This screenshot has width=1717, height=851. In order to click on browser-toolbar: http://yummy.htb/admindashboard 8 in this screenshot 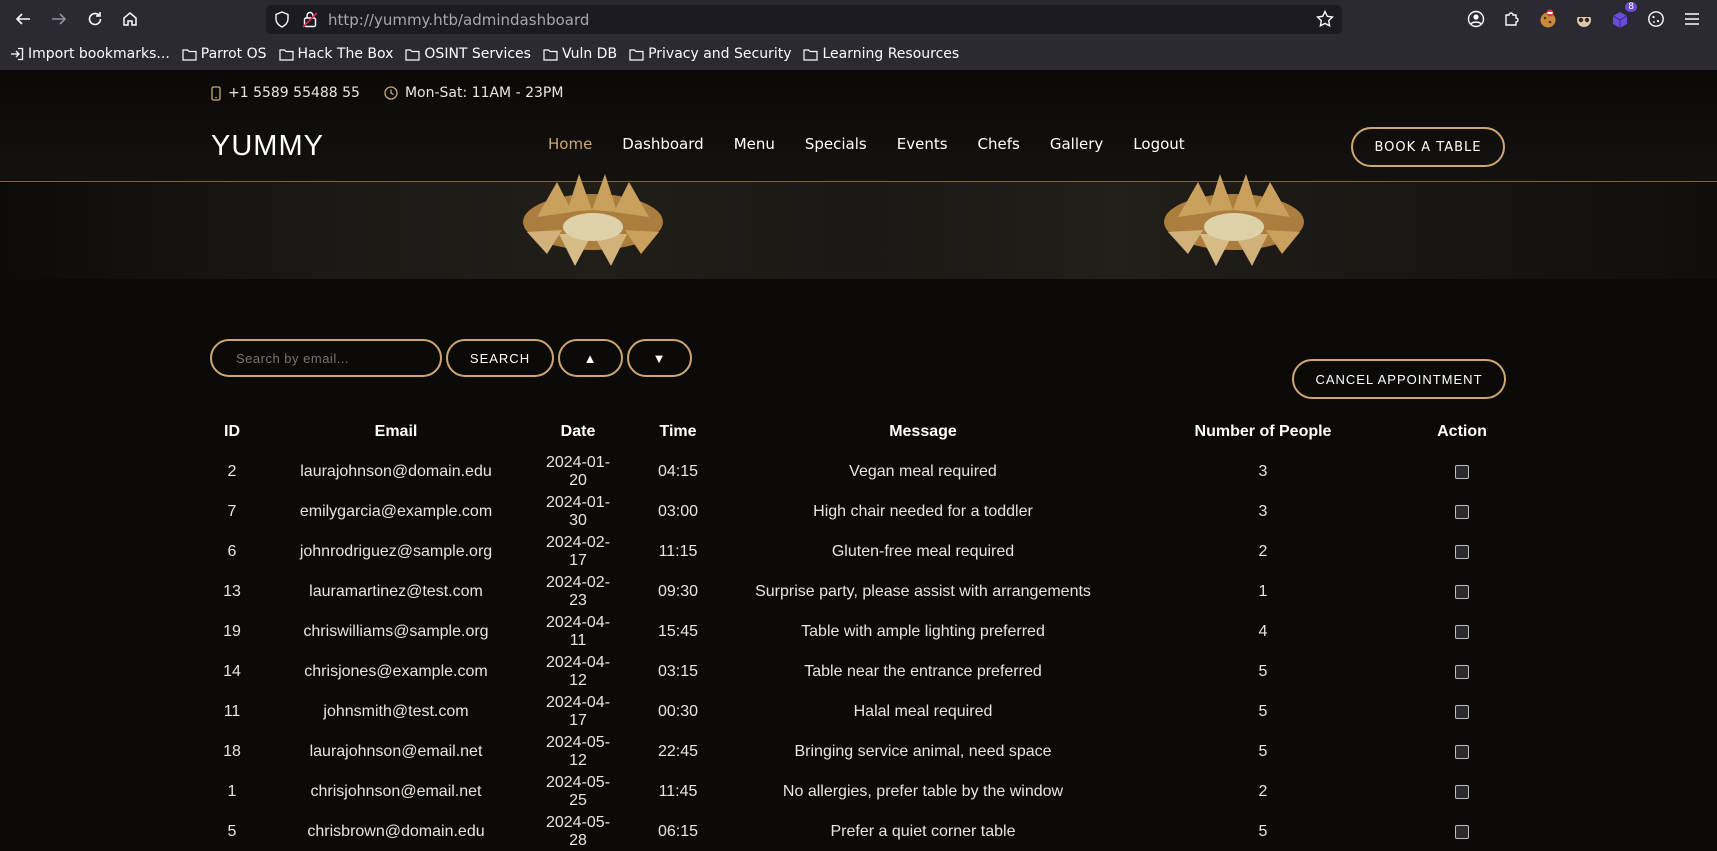, I will do `click(858, 19)`.